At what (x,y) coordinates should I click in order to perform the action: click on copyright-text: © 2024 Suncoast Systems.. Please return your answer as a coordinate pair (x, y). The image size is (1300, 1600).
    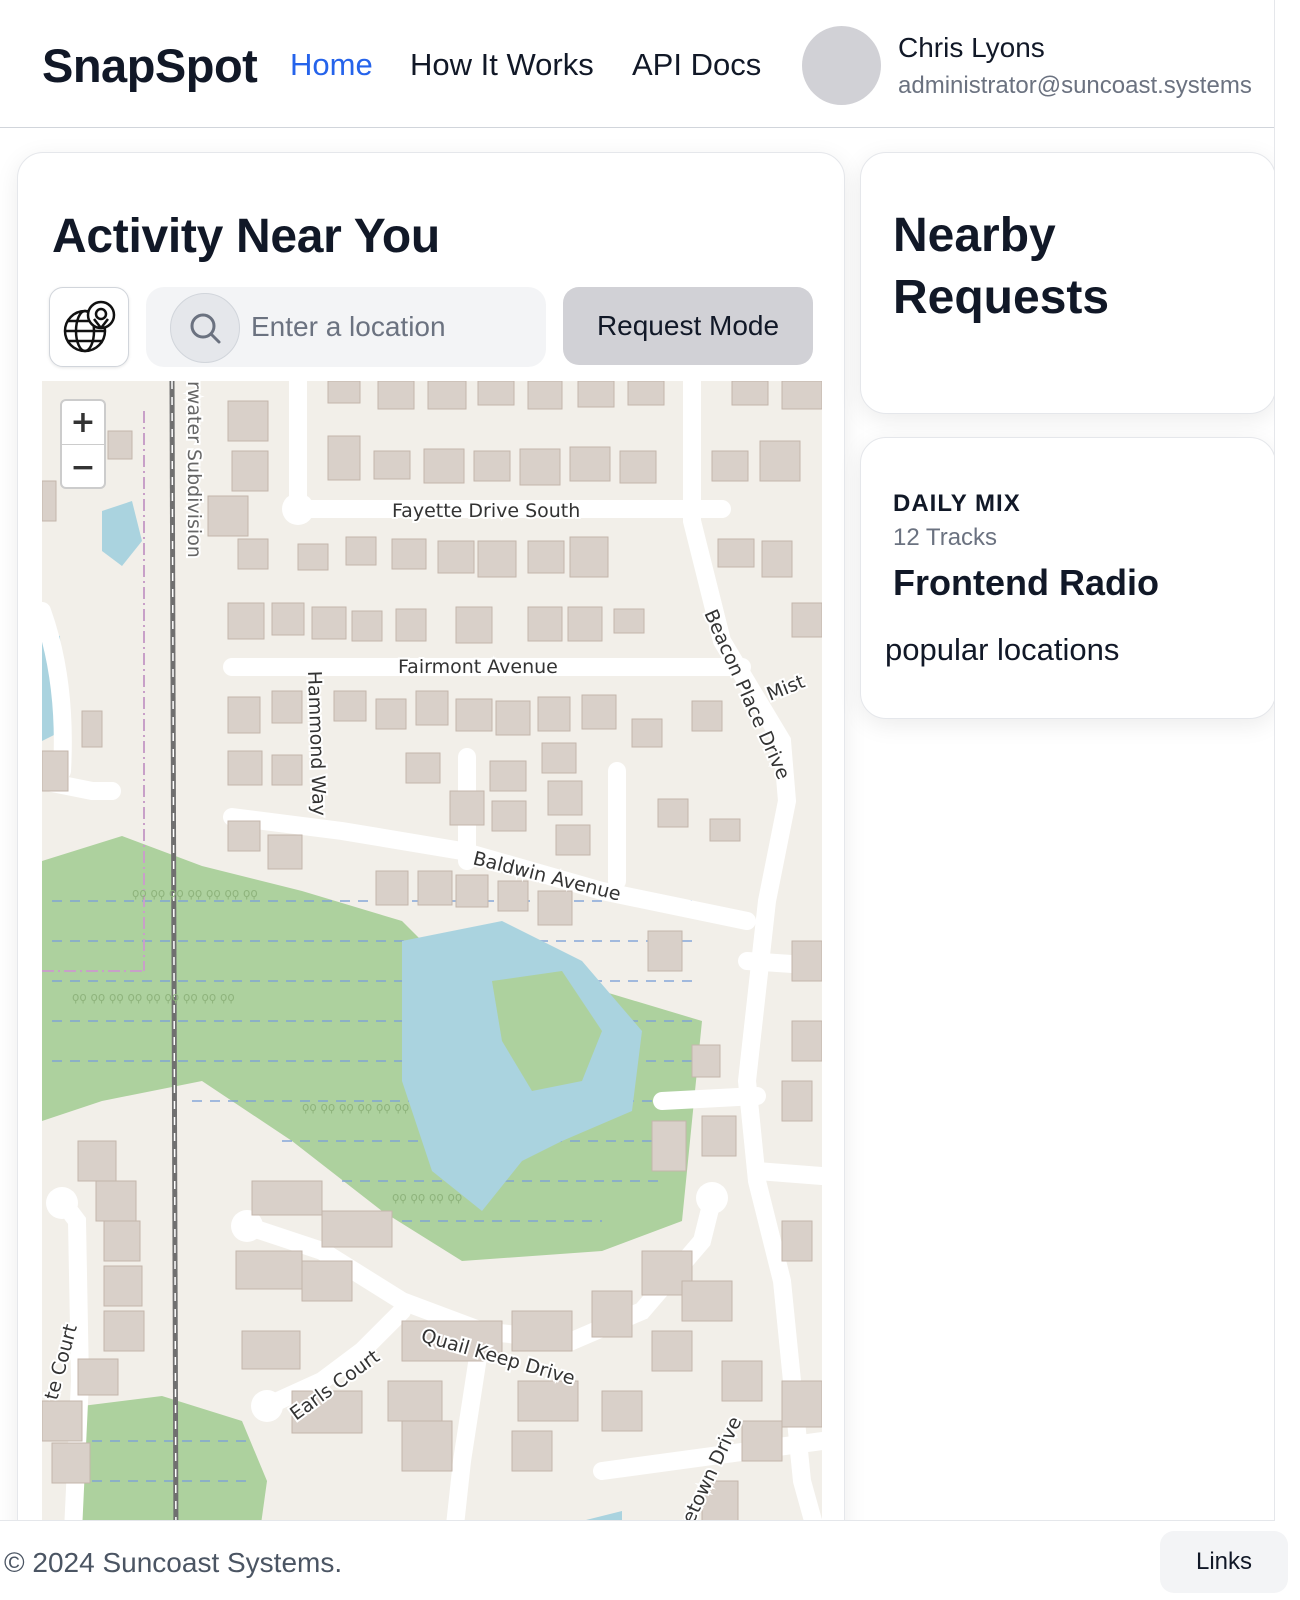
    Looking at the image, I should click on (173, 1562).